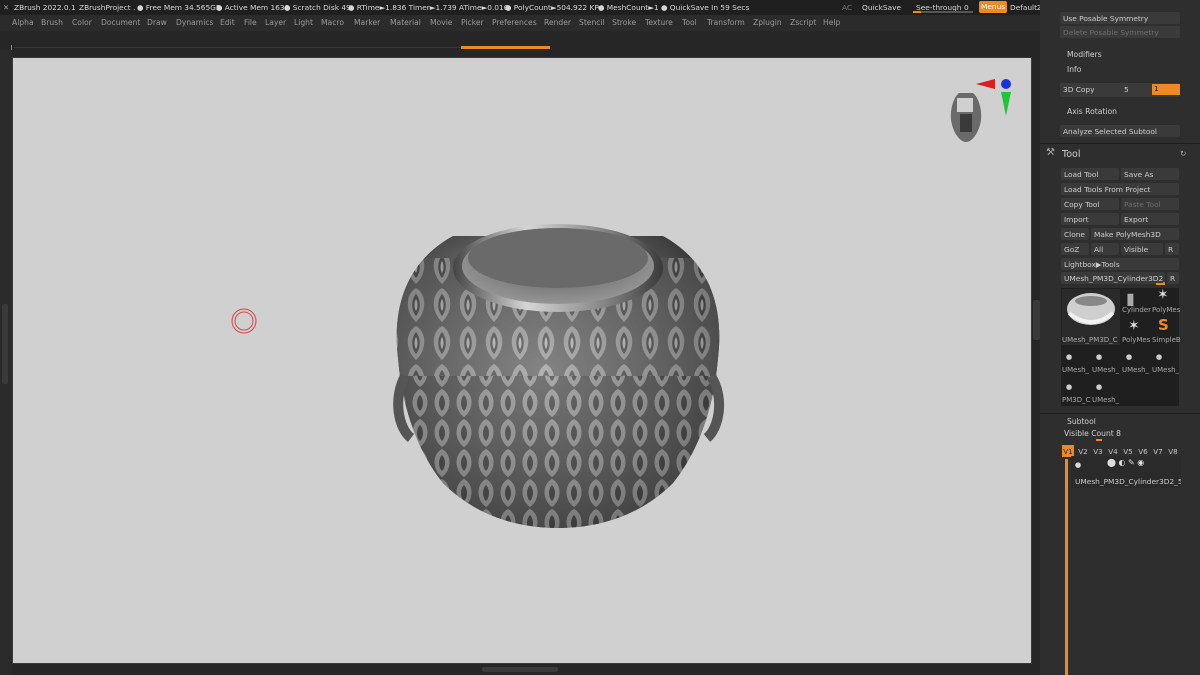 The height and width of the screenshot is (675, 1200). I want to click on umesh-thumb-icon-5: ⏺, so click(1099, 387).